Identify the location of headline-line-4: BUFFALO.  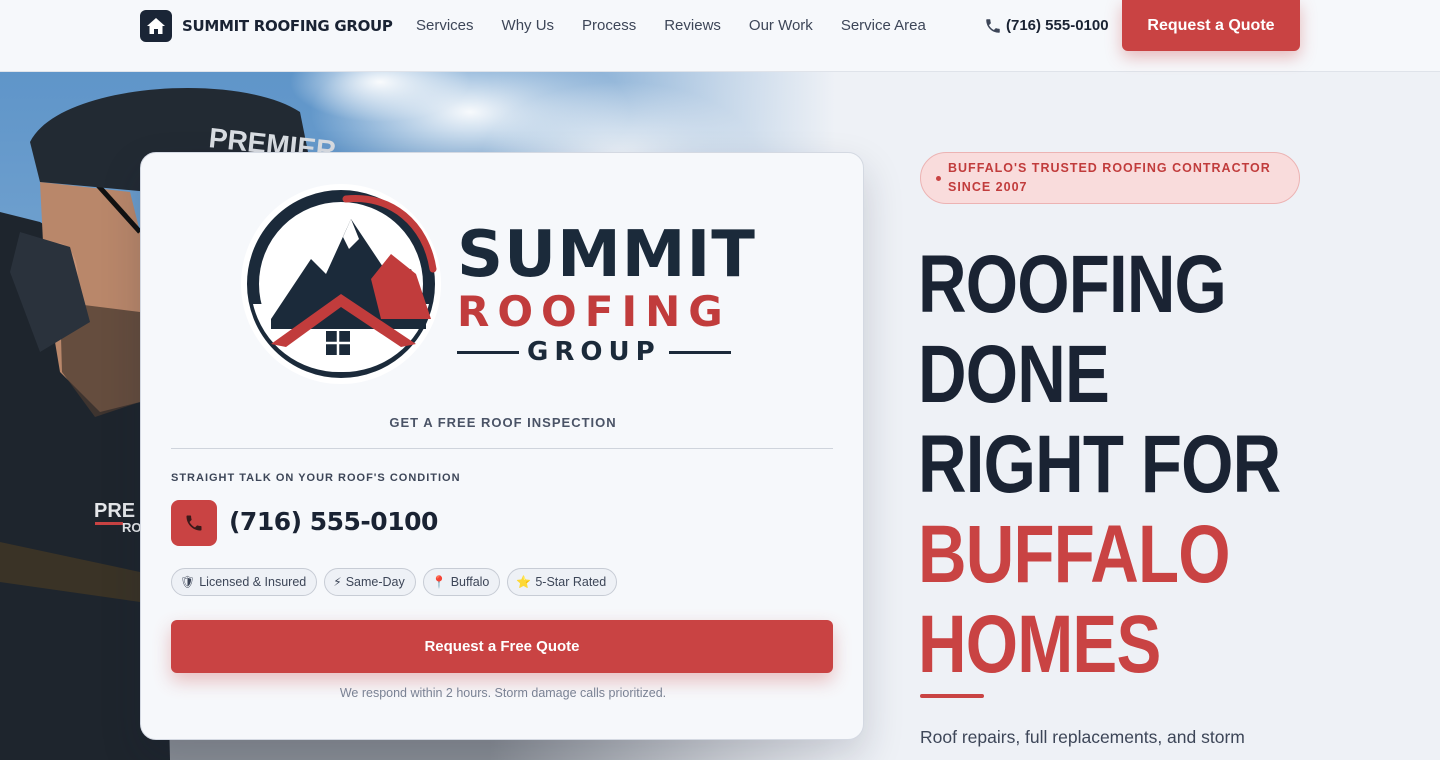
(1074, 554).